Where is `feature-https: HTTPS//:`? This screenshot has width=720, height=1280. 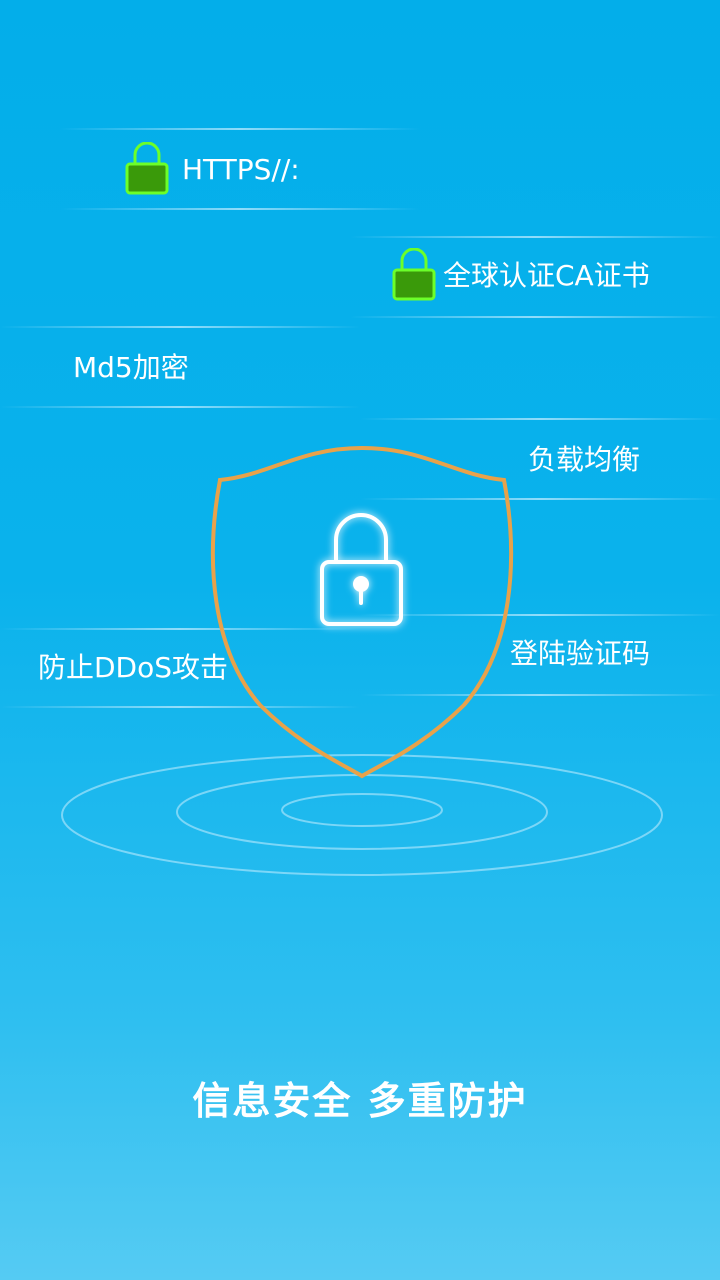
feature-https: HTTPS//: is located at coordinates (241, 169).